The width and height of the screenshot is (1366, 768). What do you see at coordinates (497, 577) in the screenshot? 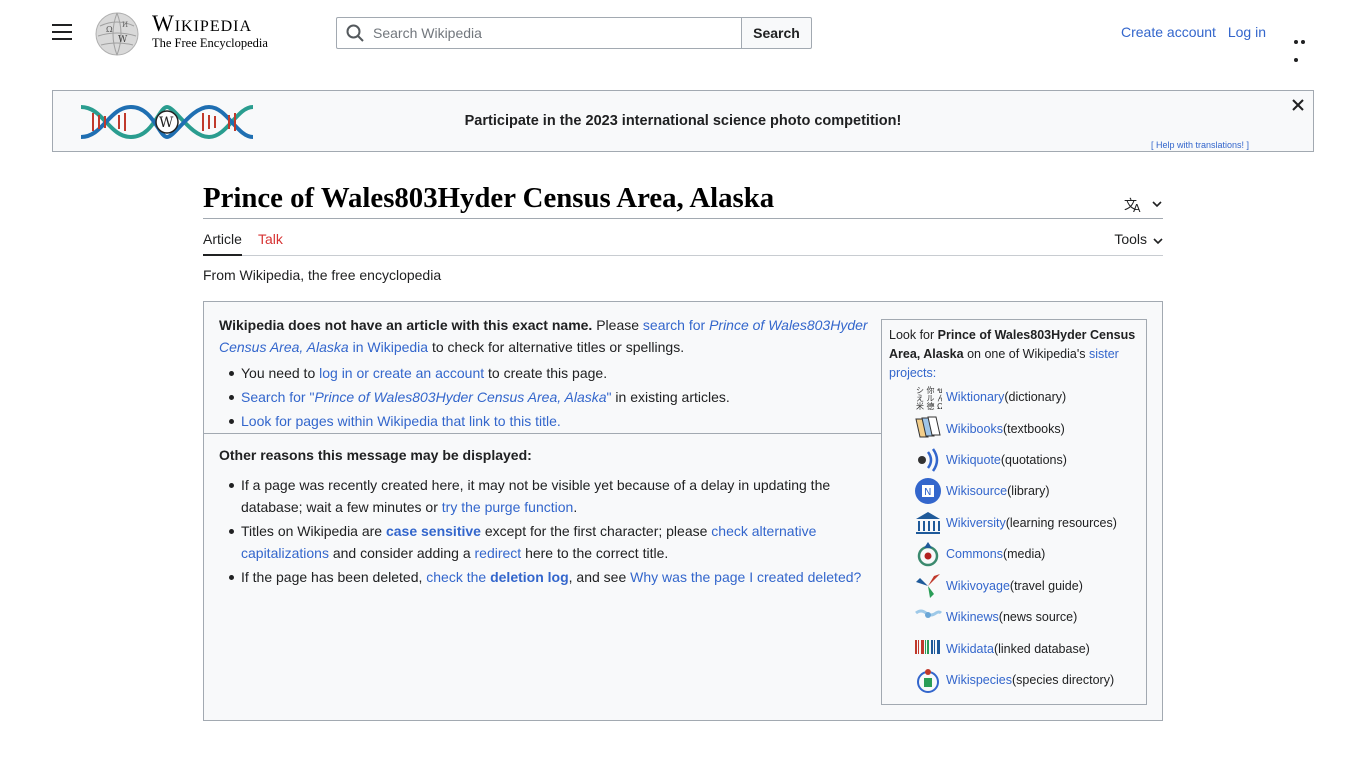
I see `deletion-log-link: check the deletion log` at bounding box center [497, 577].